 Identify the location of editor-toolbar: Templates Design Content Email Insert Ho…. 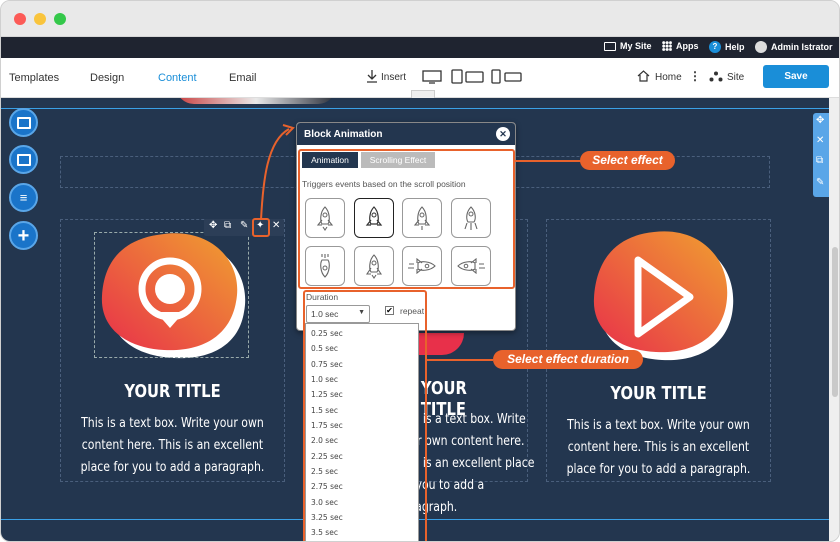
(420, 78).